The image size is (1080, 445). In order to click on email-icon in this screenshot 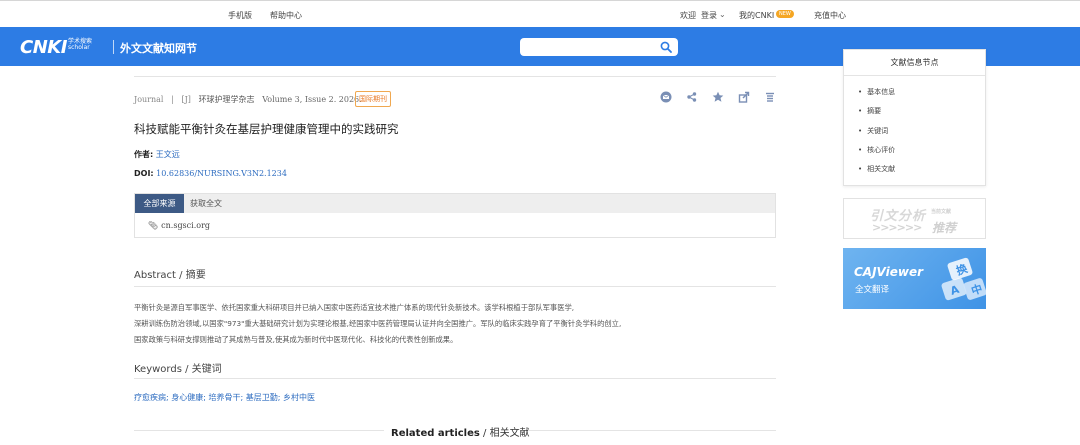, I will do `click(666, 97)`.